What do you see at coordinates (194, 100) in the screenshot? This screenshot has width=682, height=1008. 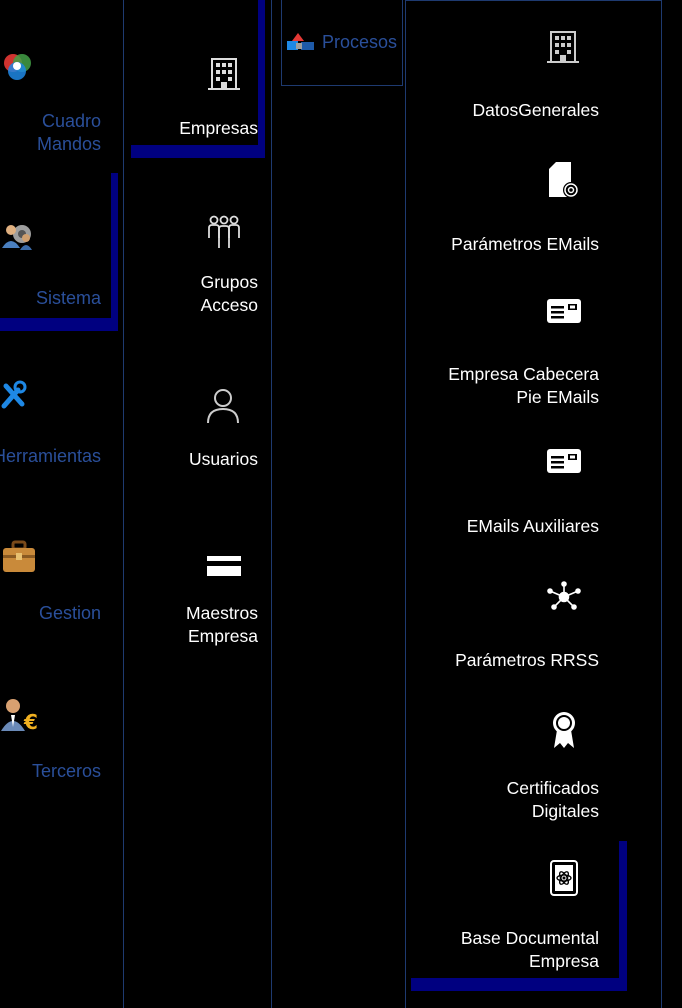 I see `subnav-item-empresas: Empresas` at bounding box center [194, 100].